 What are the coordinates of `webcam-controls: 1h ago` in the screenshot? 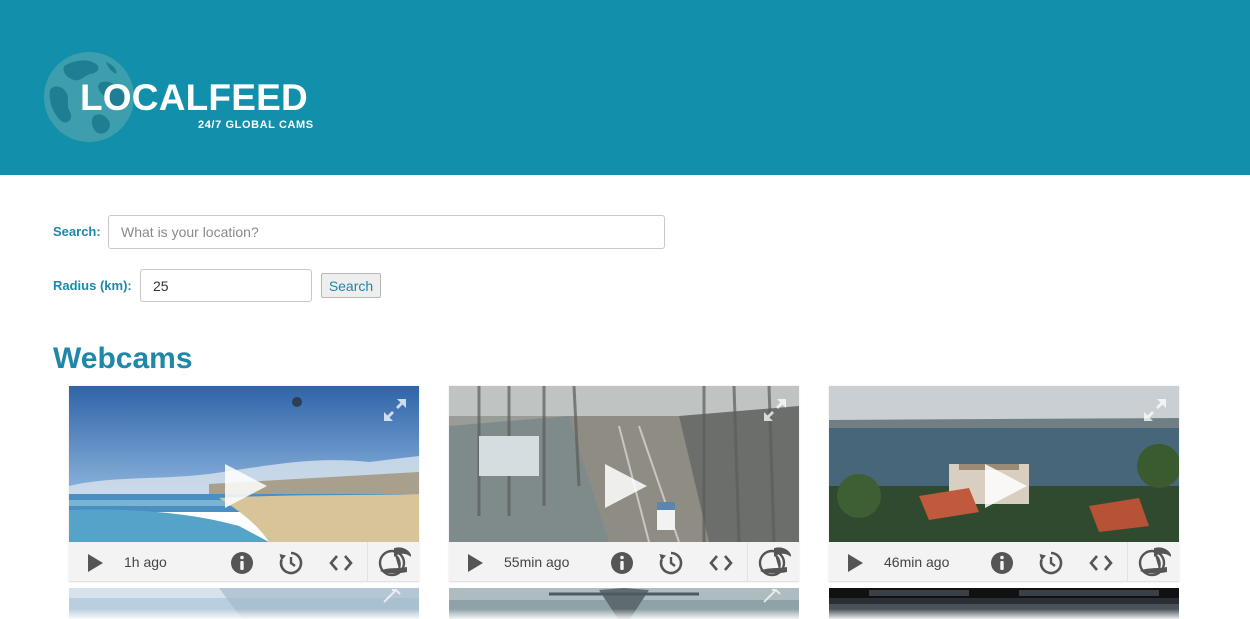 It's located at (244, 562).